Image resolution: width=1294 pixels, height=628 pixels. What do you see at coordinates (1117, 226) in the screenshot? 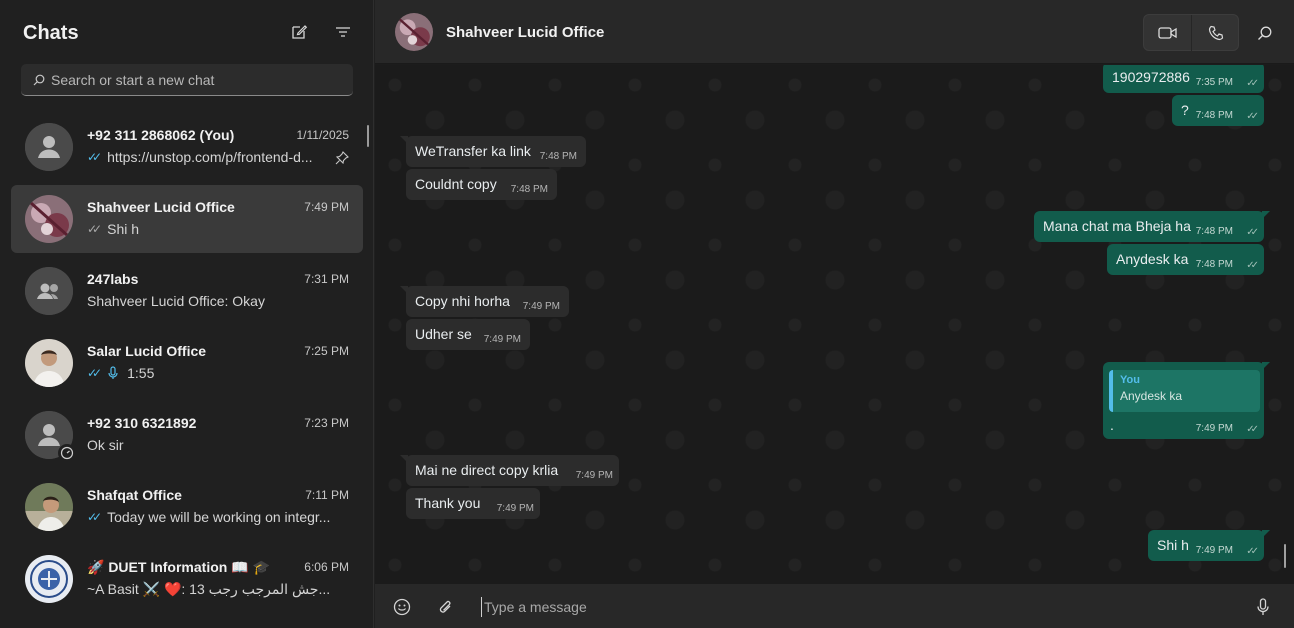
I see `message-text: Mana chat ma Bheja ha` at bounding box center [1117, 226].